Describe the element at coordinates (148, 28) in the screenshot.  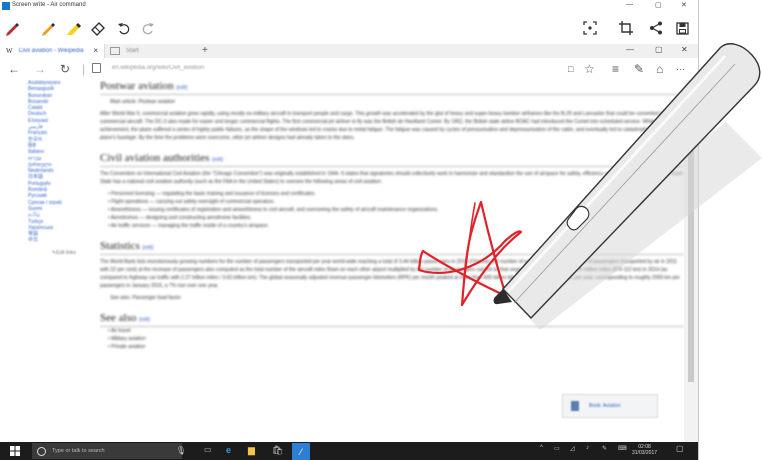
I see `redo-icon` at that location.